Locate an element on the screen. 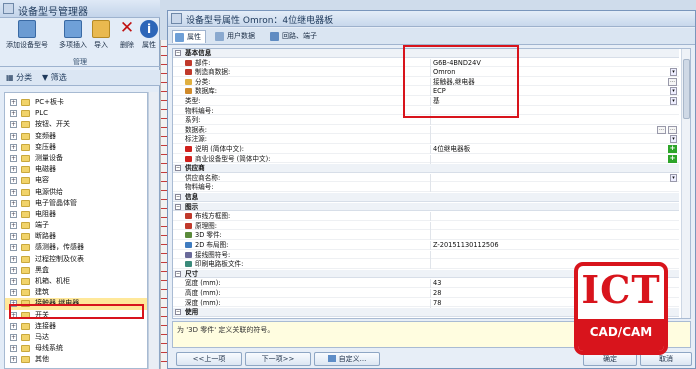 The height and width of the screenshot is (369, 696). property-value: 78 is located at coordinates (437, 303).